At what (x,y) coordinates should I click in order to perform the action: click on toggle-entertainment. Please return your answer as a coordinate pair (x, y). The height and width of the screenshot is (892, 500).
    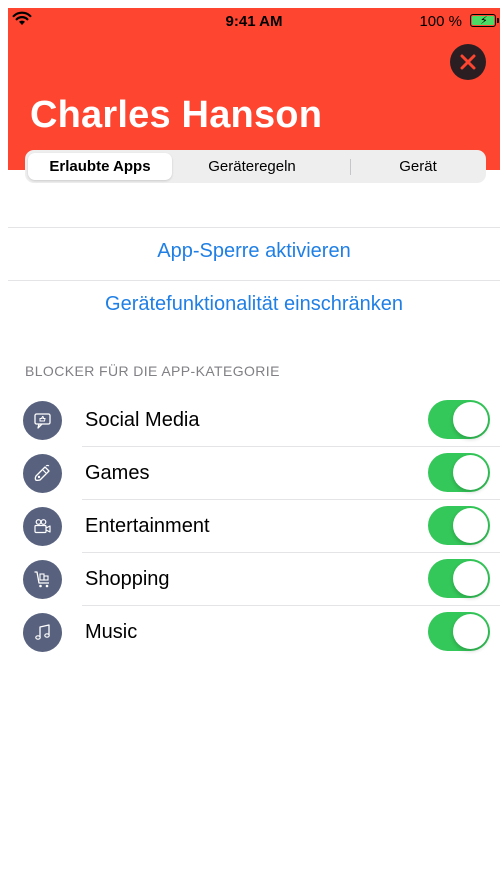
    Looking at the image, I should click on (459, 525).